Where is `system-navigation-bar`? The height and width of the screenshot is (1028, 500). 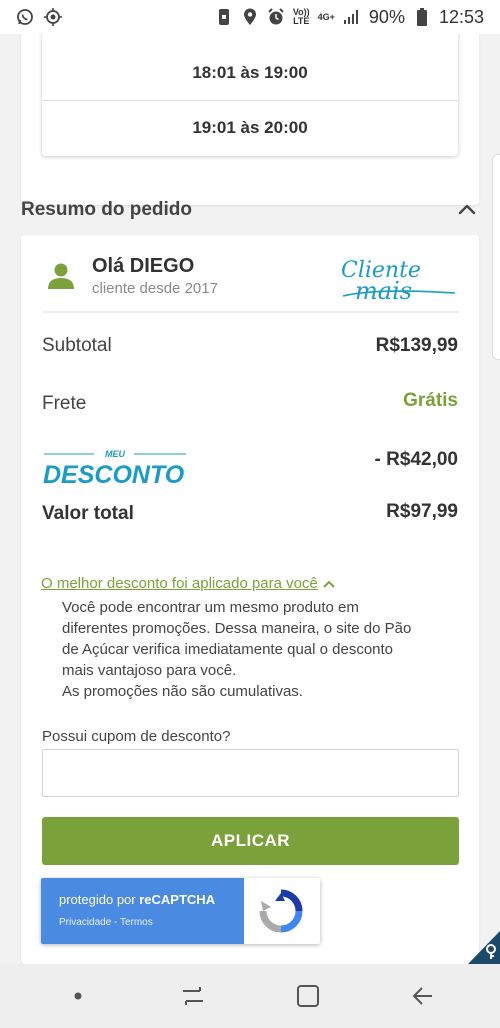
system-navigation-bar is located at coordinates (250, 996).